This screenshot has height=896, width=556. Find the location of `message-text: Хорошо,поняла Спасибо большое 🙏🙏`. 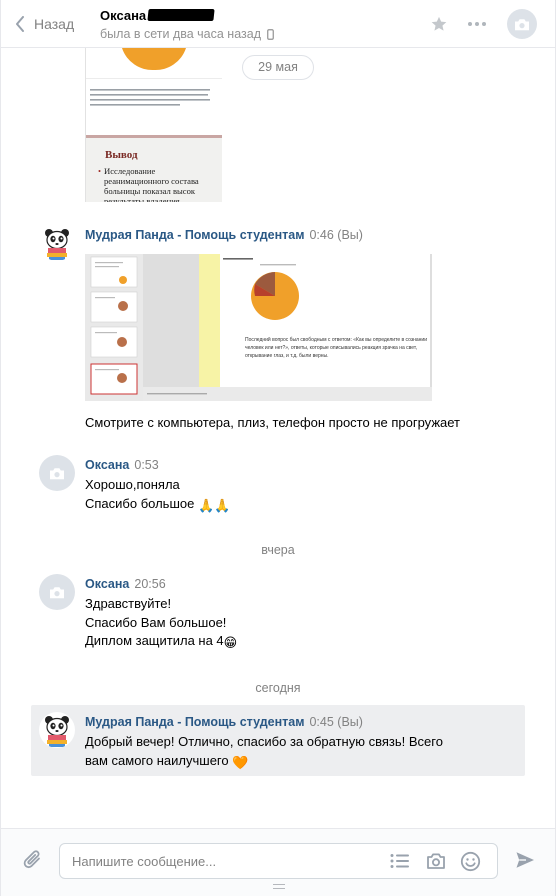

message-text: Хорошо,поняла Спасибо большое 🙏🙏 is located at coordinates (275, 495).